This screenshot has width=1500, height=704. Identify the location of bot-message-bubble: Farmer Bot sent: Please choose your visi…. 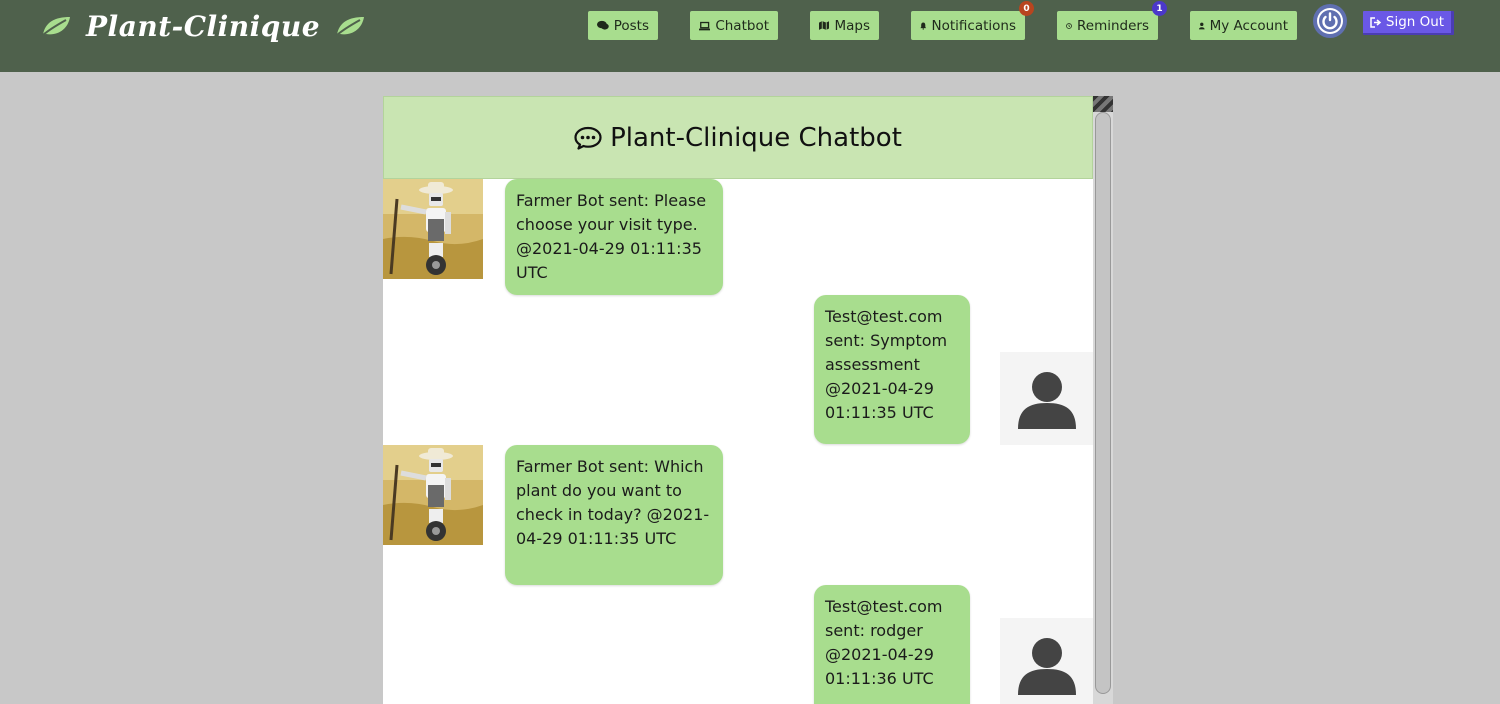
(614, 237).